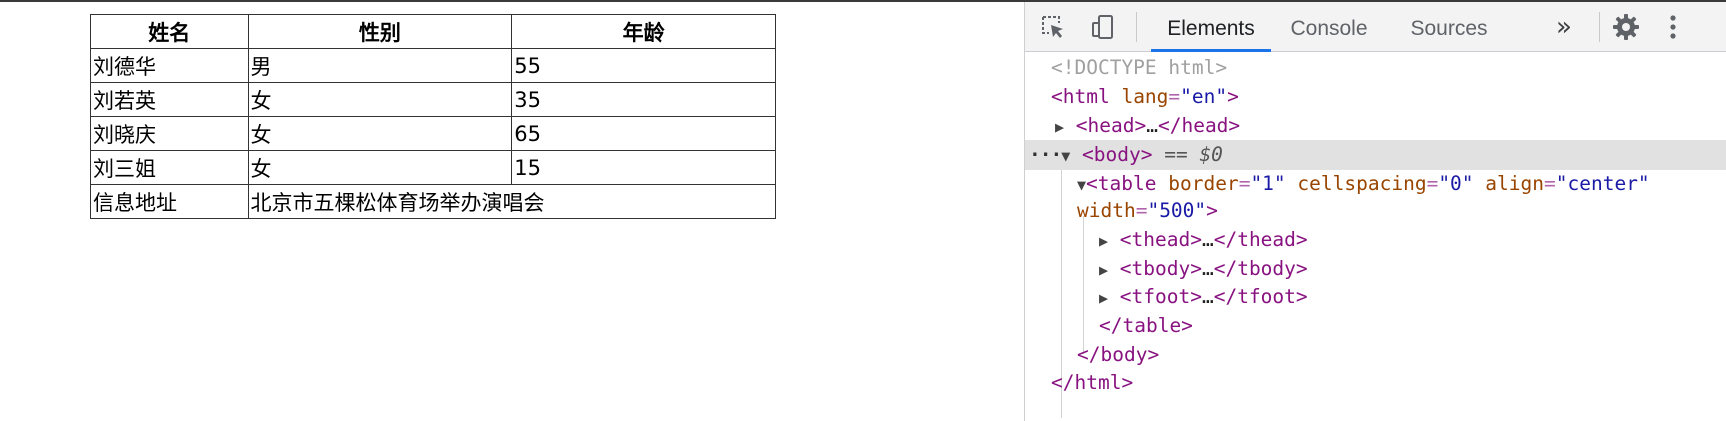 This screenshot has width=1726, height=421. I want to click on table-body: 刘德华 男 55 刘若英 女 35 刘晓庆 女 65 刘三姐 女 15, so click(433, 116).